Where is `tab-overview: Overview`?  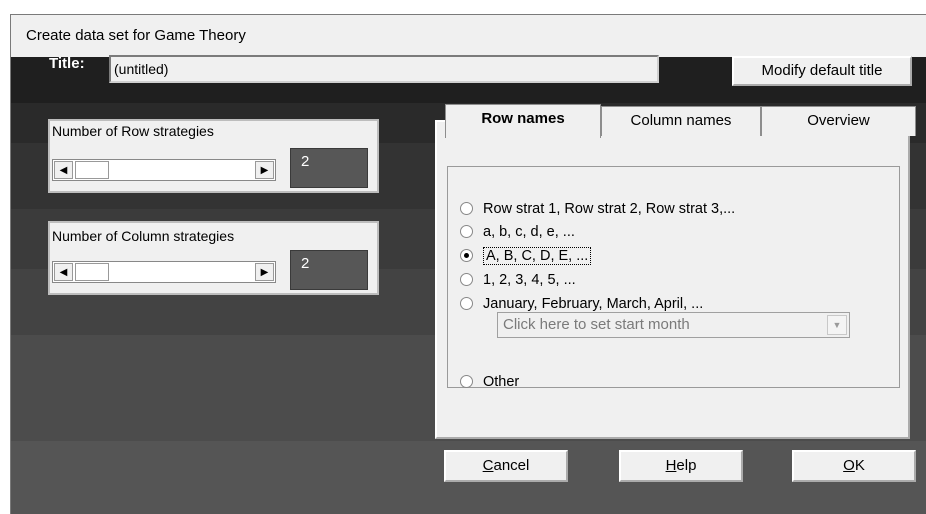
tab-overview: Overview is located at coordinates (838, 121).